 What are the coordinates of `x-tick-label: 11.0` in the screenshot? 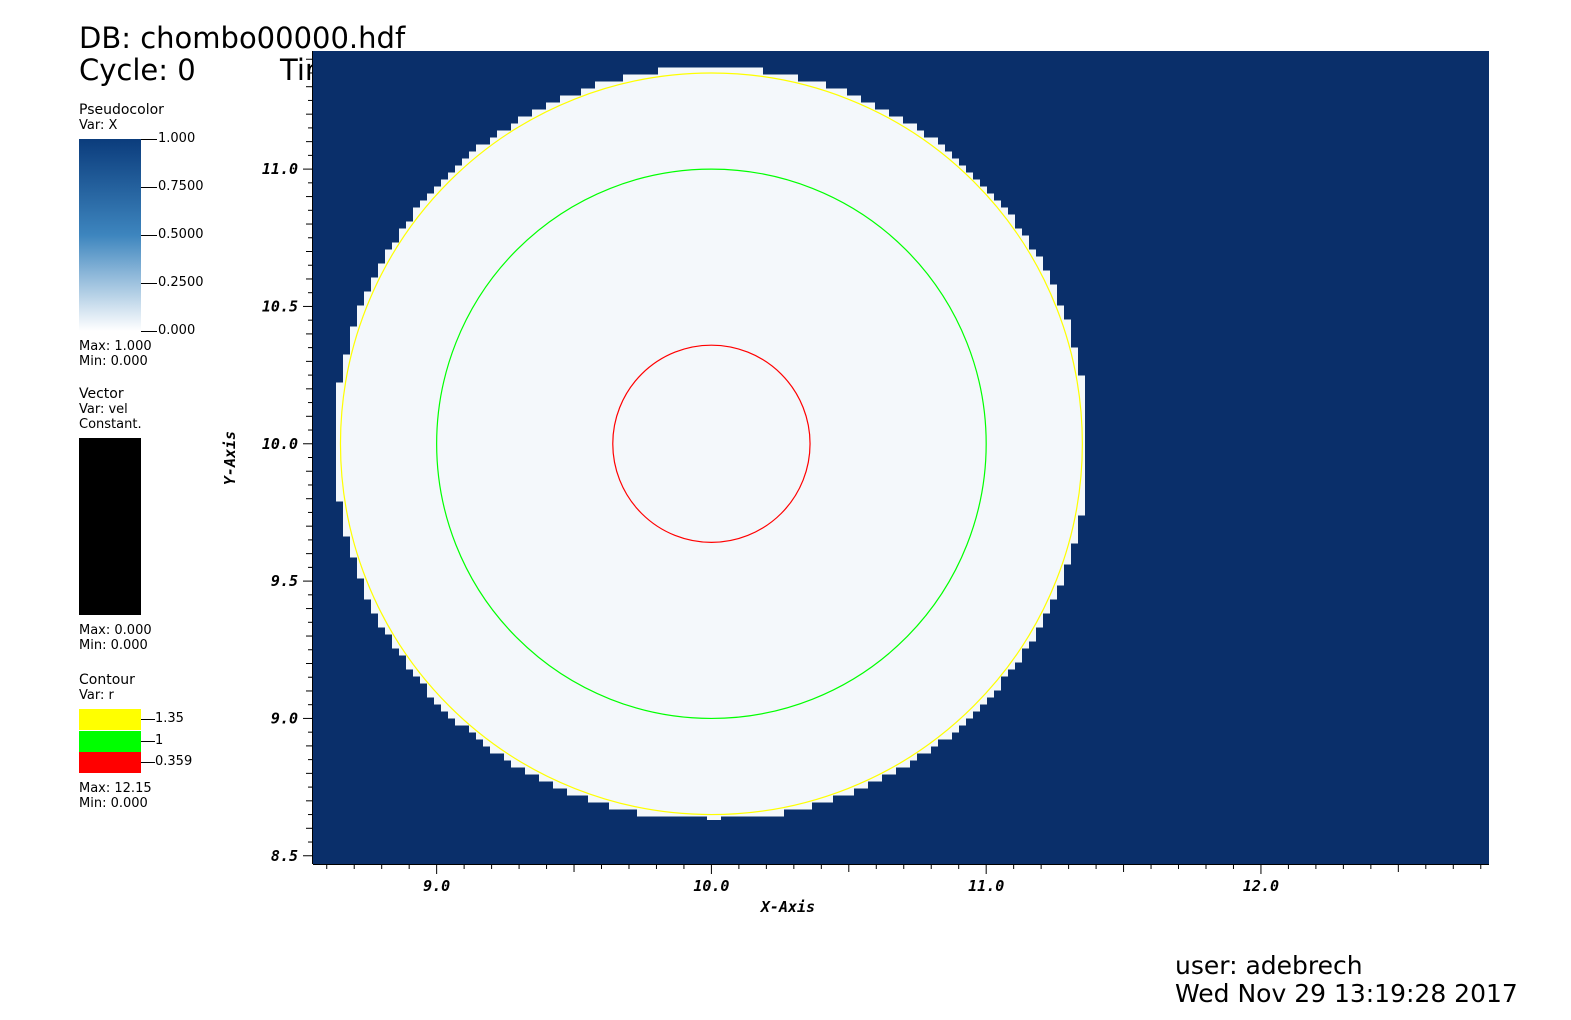 It's located at (986, 886).